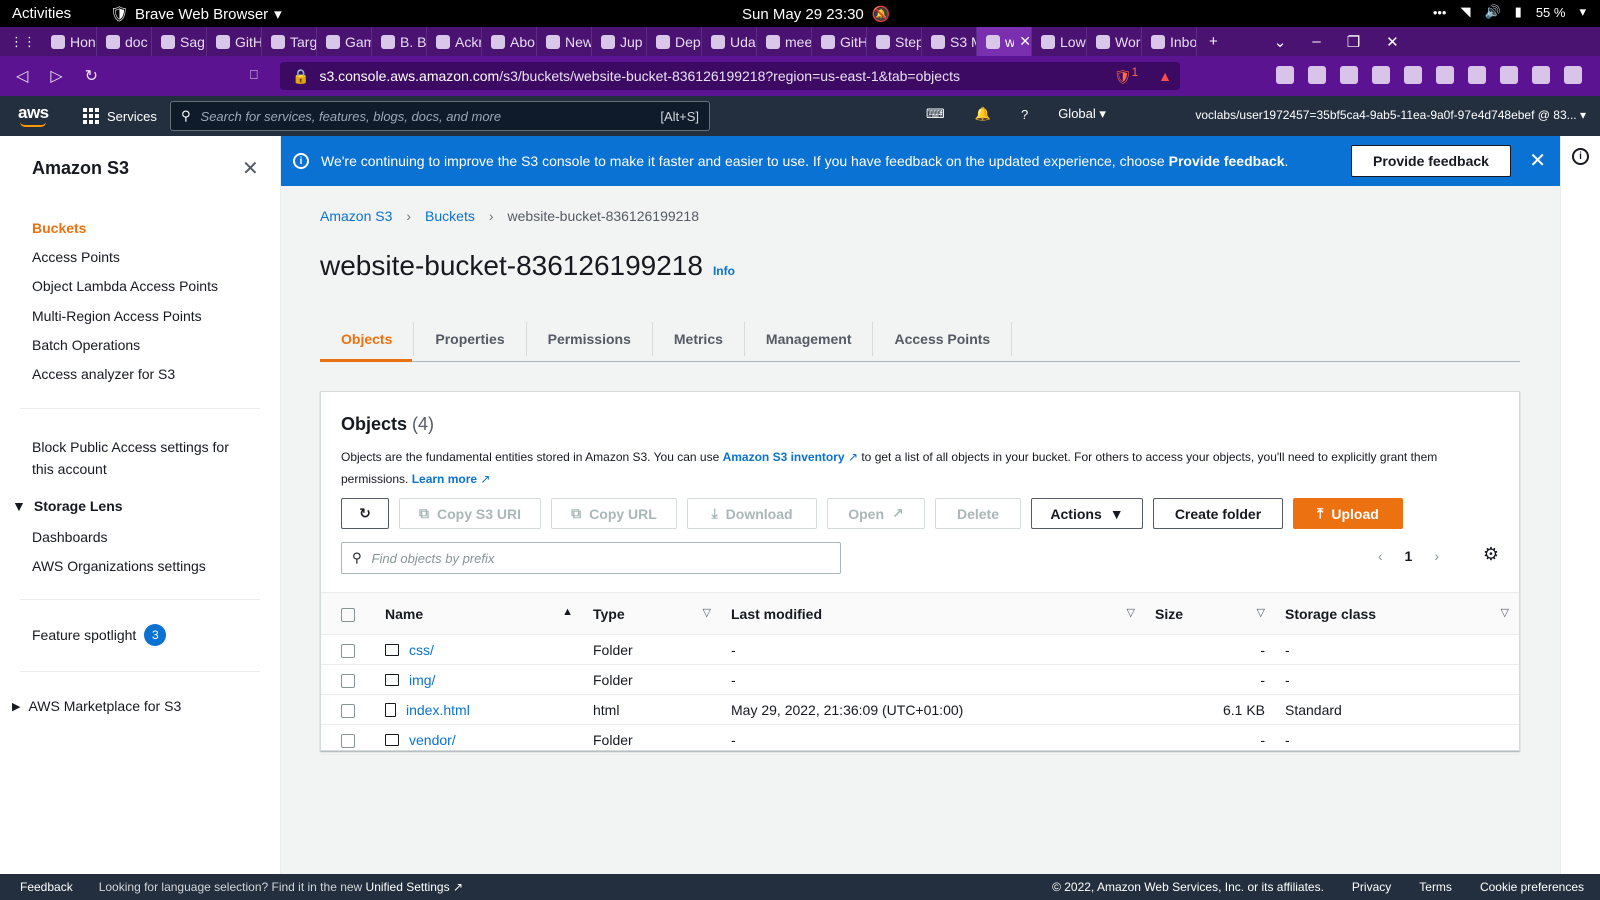  What do you see at coordinates (99, 635) in the screenshot?
I see `sidebar-item-feature-spotlight: Feature spotlight 3` at bounding box center [99, 635].